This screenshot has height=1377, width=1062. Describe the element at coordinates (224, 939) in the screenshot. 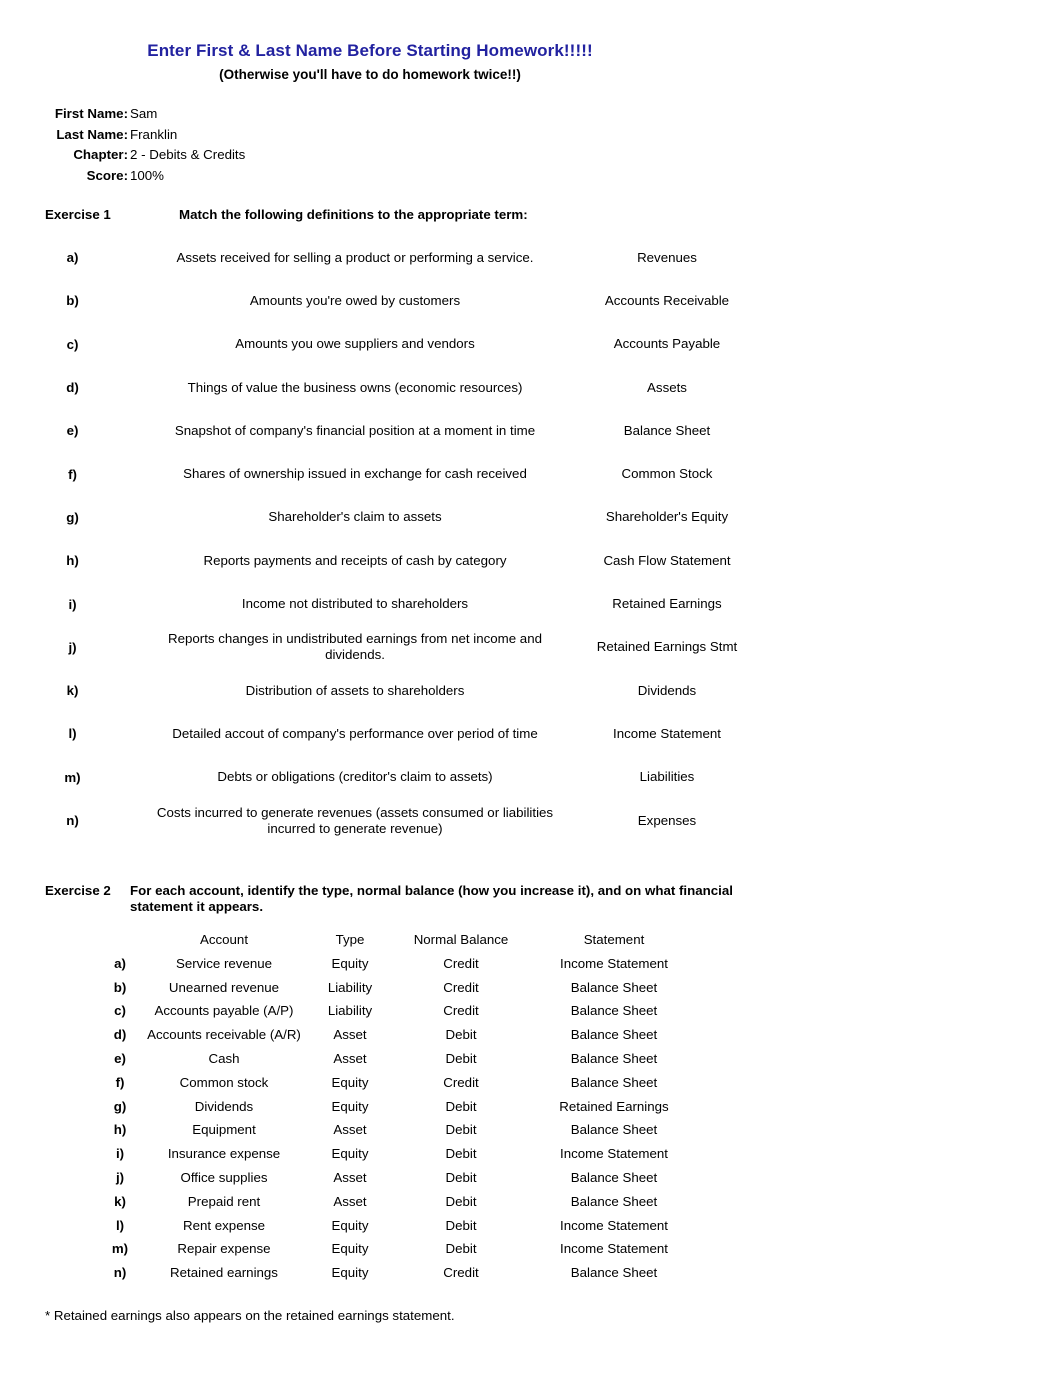

I see `column-header-account: Account` at that location.